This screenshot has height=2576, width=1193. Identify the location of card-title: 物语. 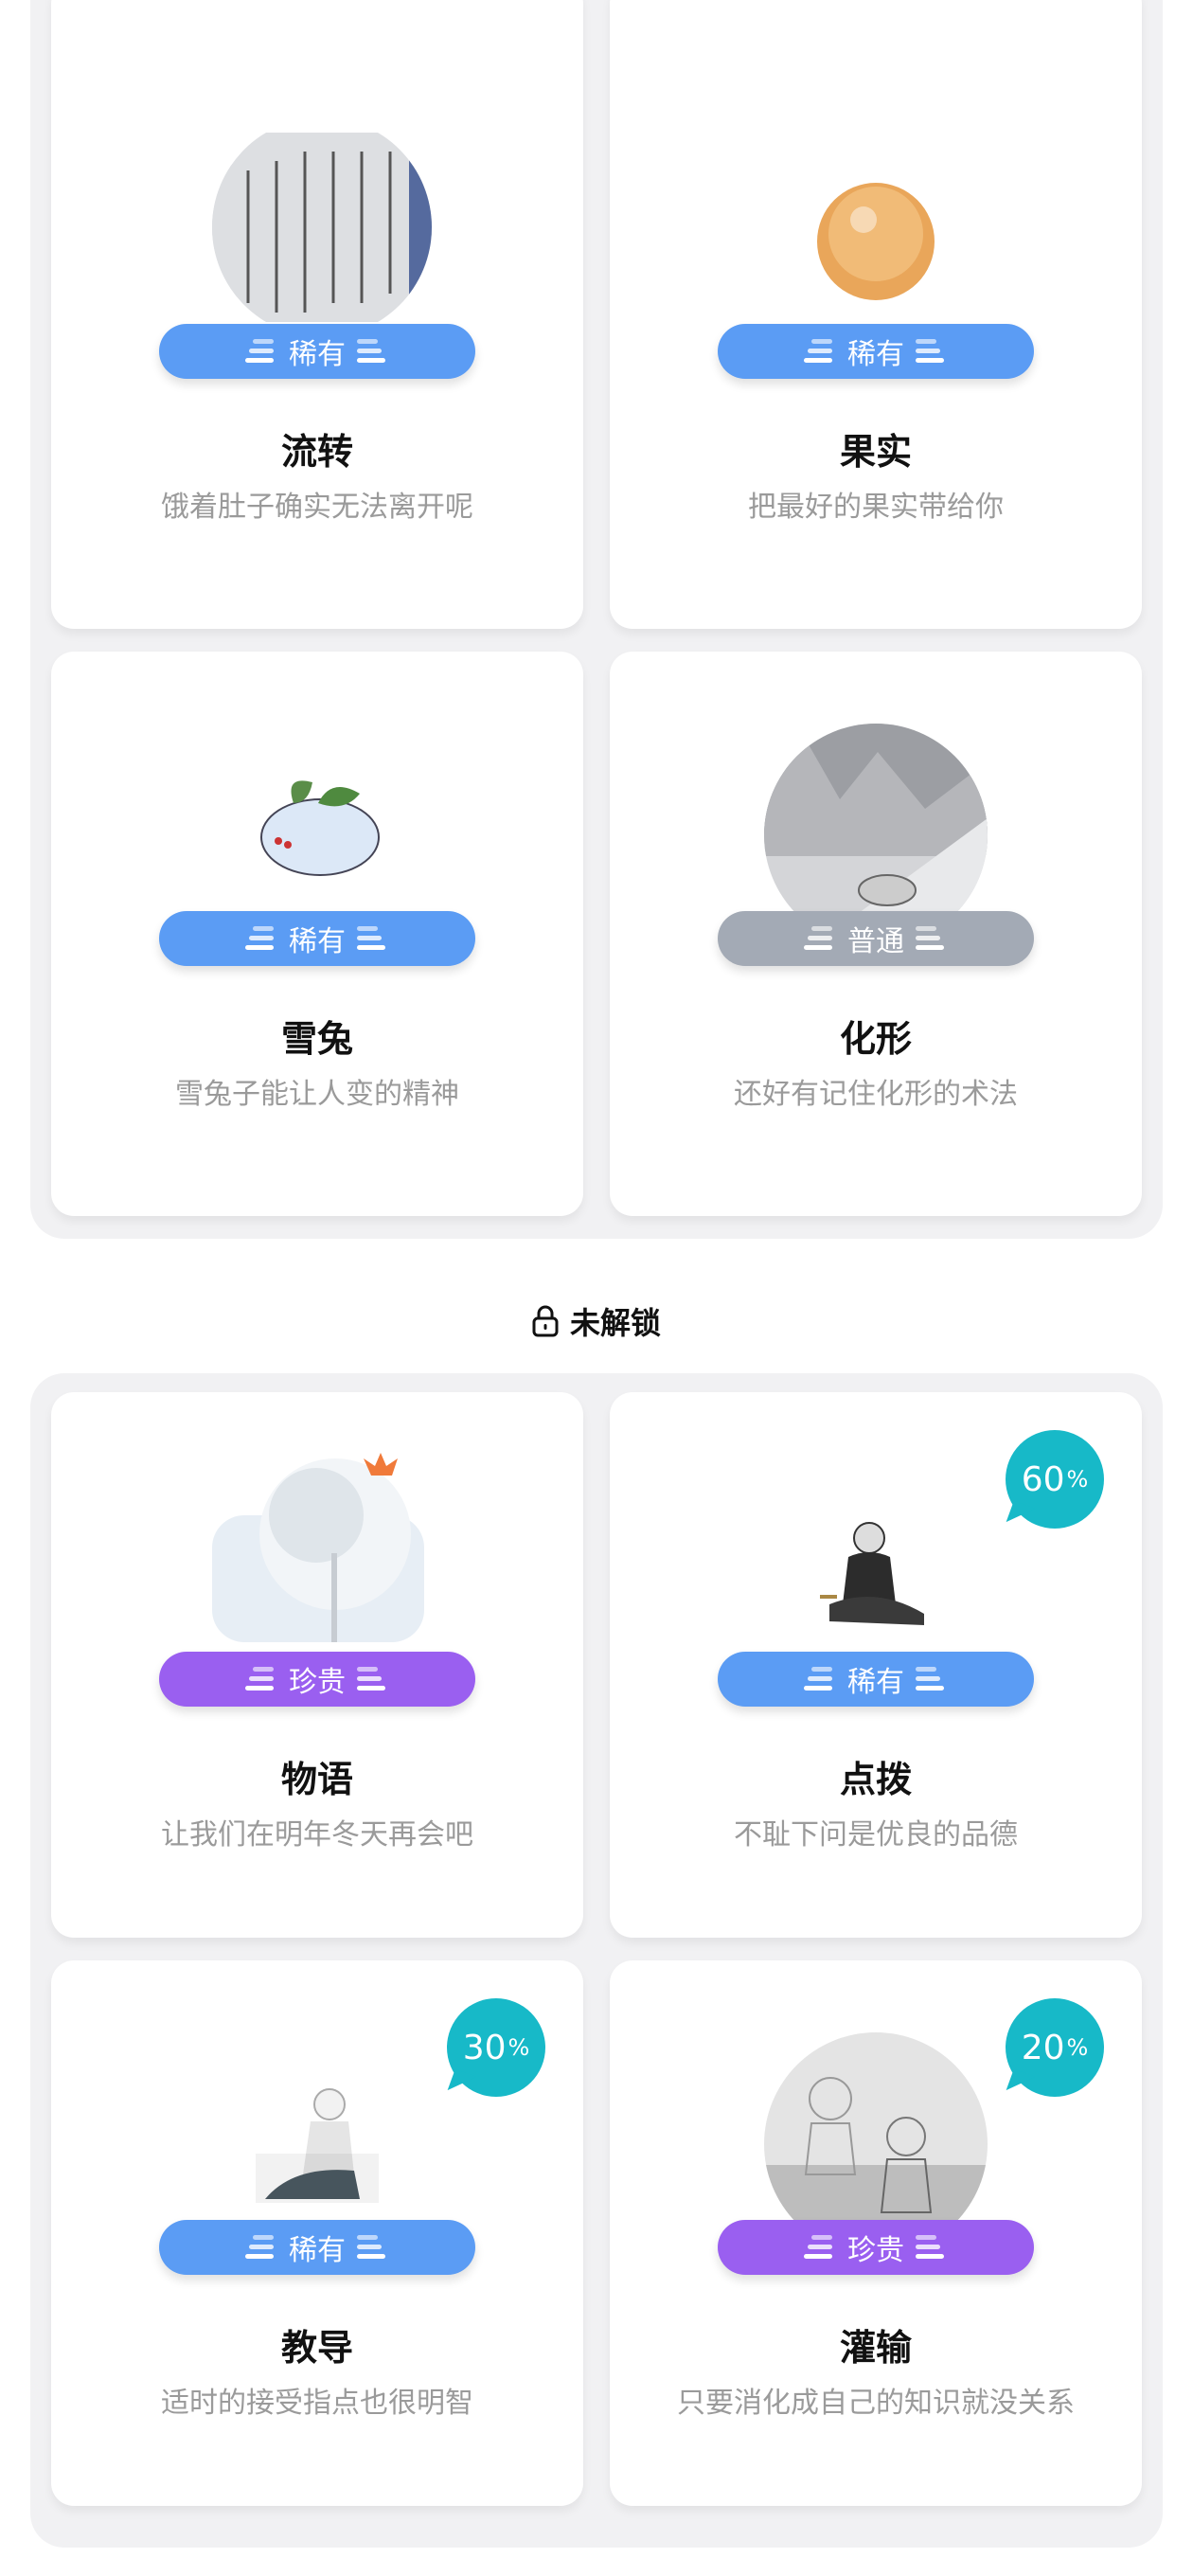
(316, 1779).